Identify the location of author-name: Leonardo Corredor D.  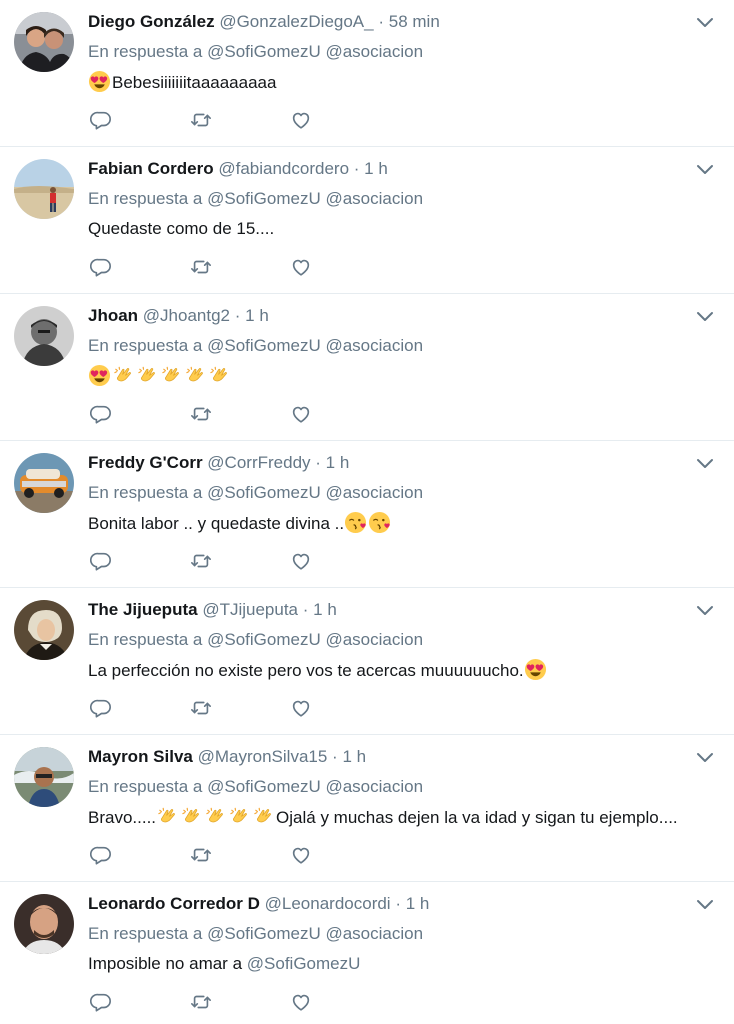
(174, 903).